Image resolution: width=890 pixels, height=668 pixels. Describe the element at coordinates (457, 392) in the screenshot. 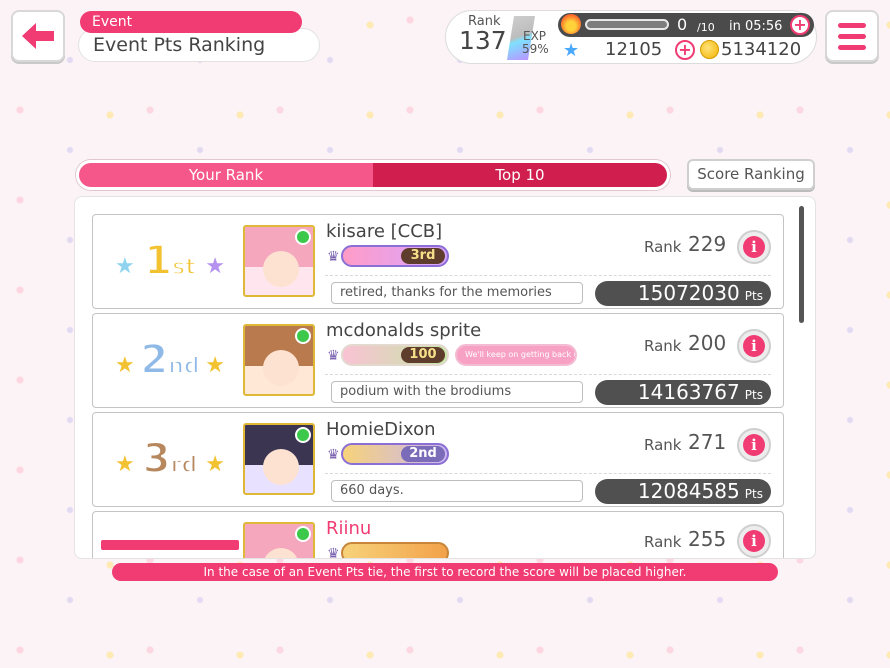

I see `player-comment: podium with the brodiums` at that location.